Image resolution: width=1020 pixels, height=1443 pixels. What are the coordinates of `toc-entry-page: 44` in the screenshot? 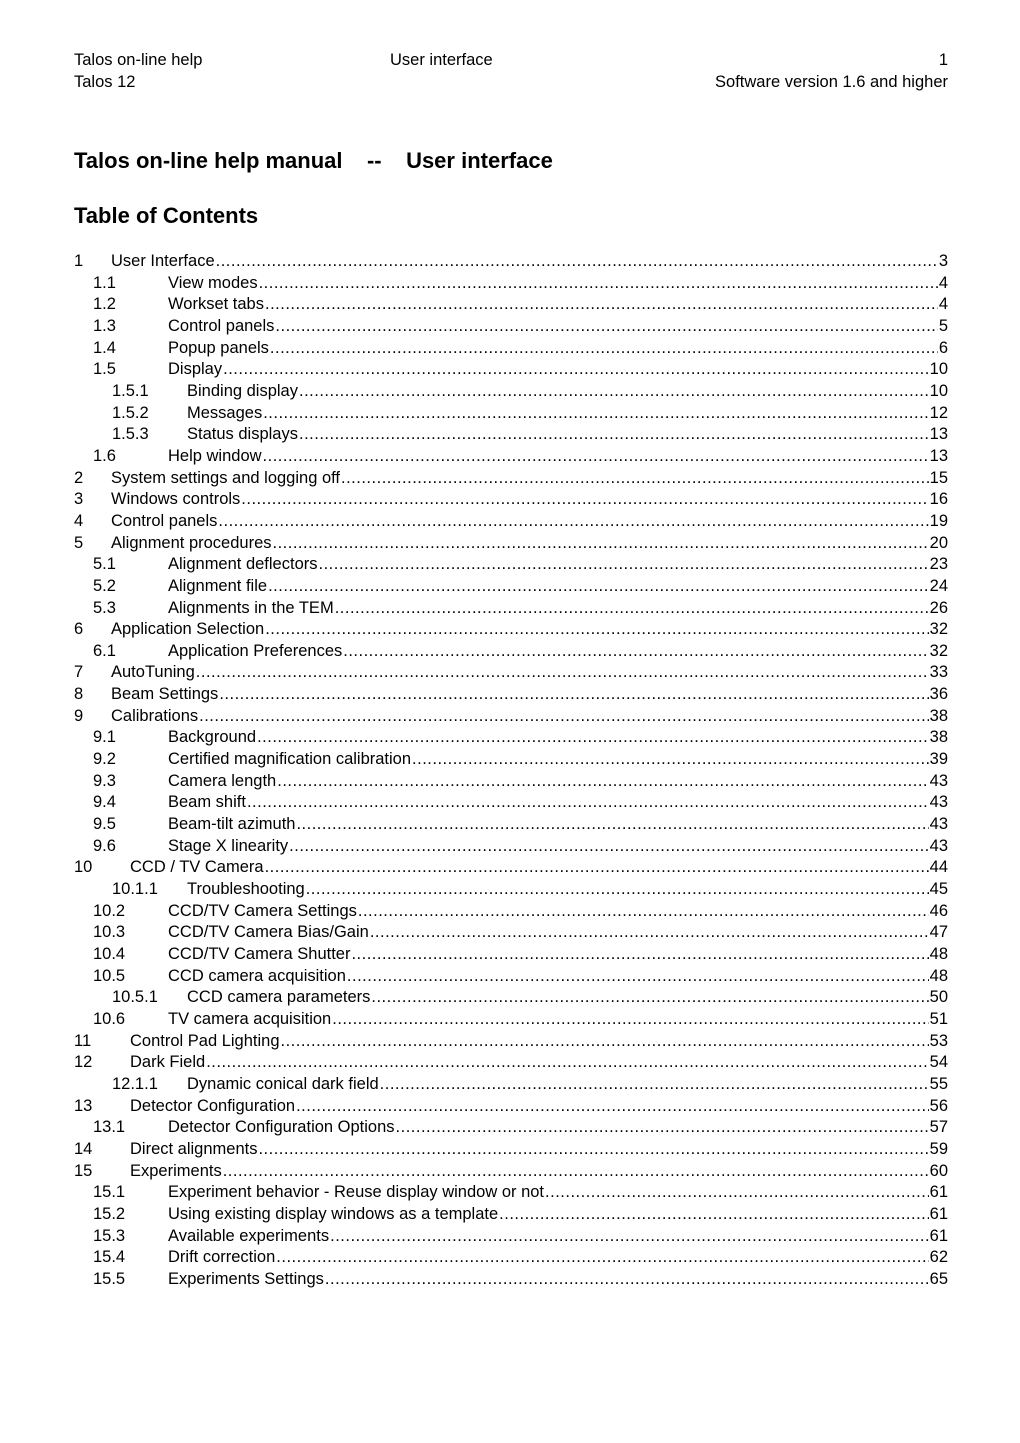 It's located at (939, 868).